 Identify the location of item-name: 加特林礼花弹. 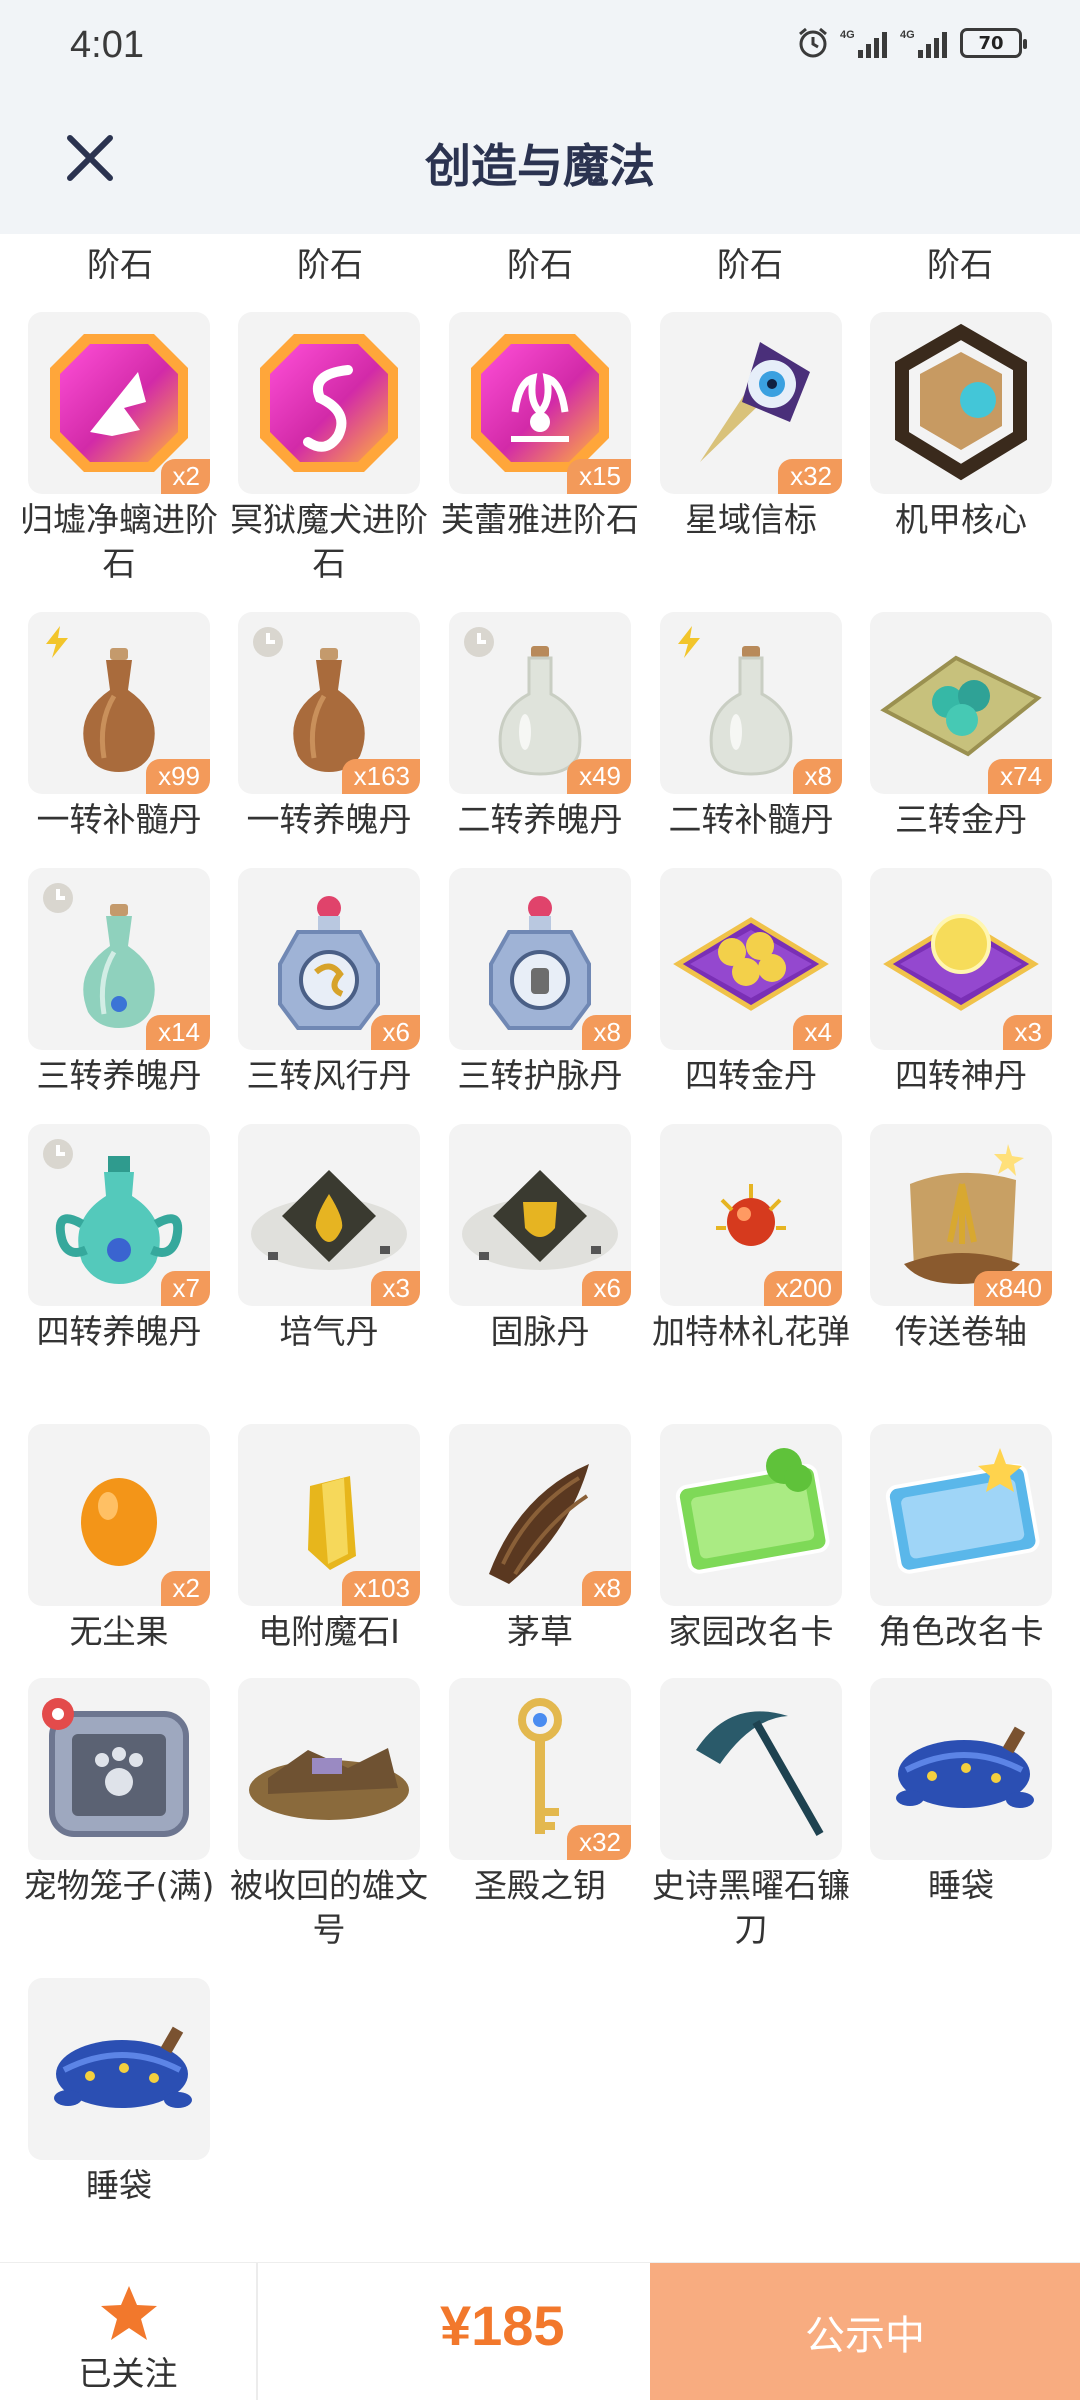
(751, 1331).